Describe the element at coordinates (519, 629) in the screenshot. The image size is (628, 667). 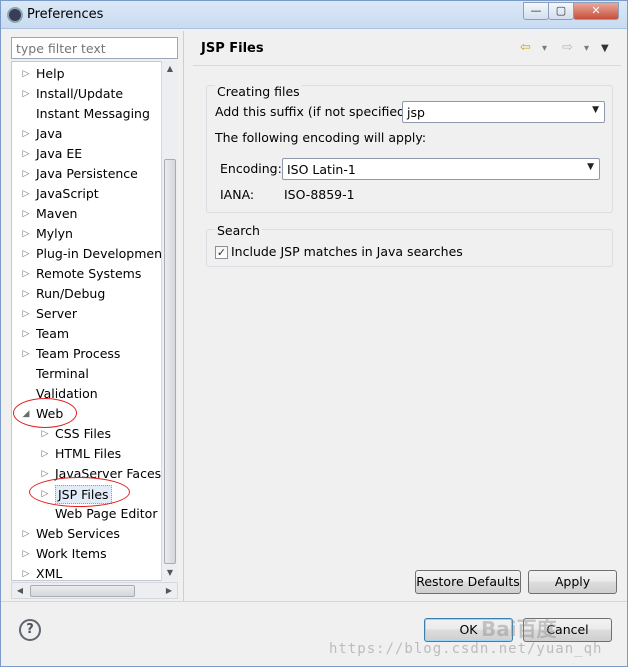
I see `baidu-watermark-logo: Bai百度` at that location.